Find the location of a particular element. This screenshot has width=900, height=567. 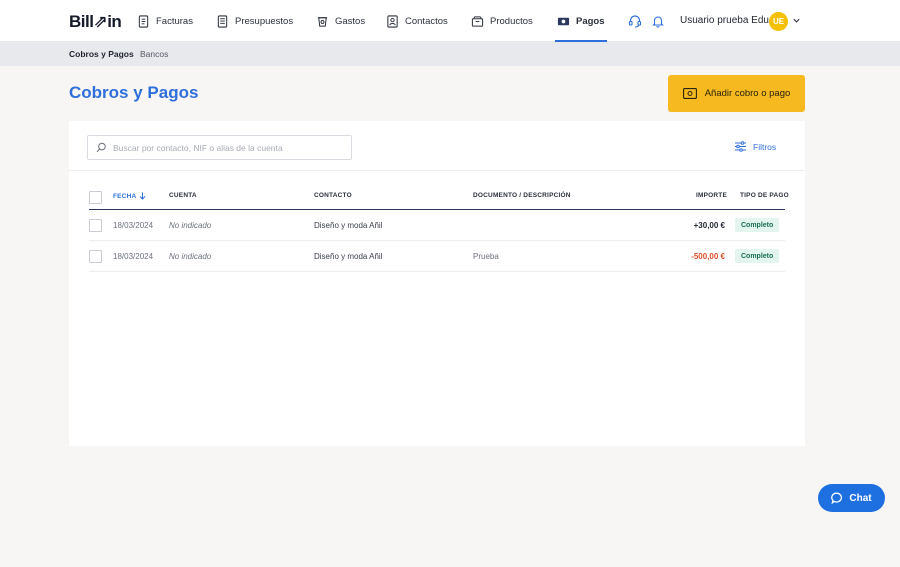

column-header-tipo-de-pago: TIPO DE PAGO is located at coordinates (764, 195).